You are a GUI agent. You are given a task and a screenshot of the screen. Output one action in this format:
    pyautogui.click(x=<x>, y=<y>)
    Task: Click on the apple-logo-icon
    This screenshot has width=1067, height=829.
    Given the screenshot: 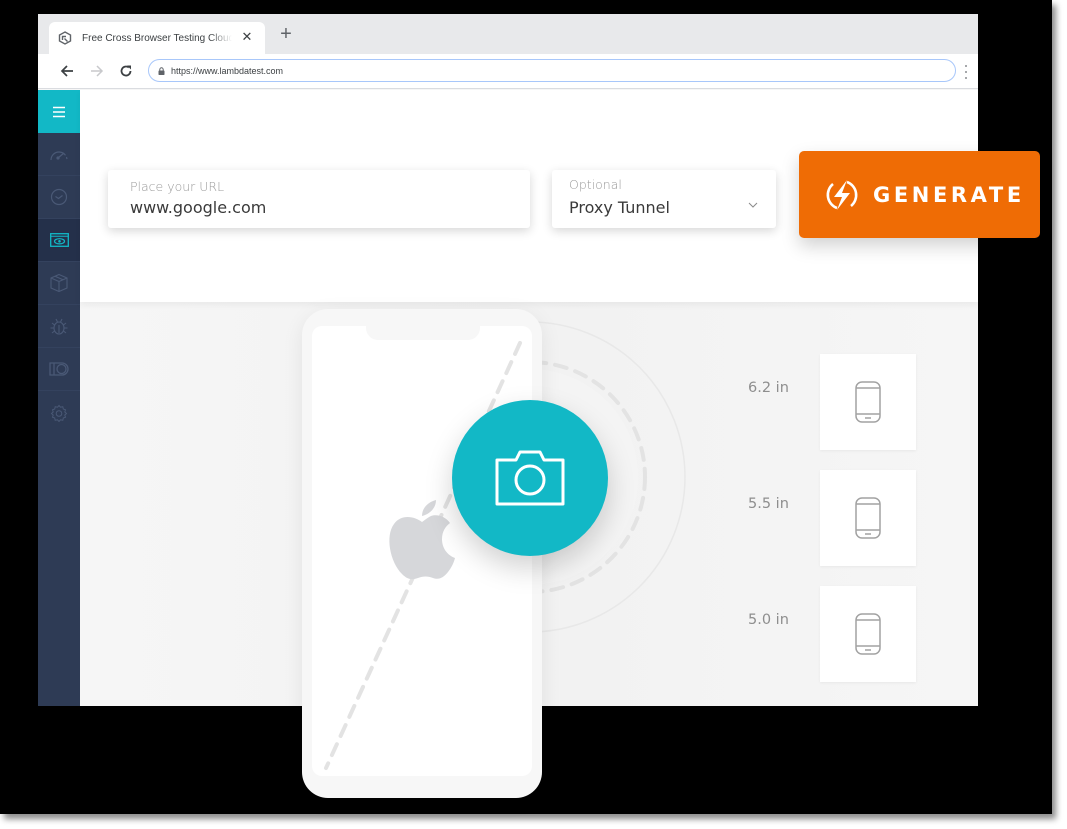 What is the action you would take?
    pyautogui.click(x=422, y=540)
    